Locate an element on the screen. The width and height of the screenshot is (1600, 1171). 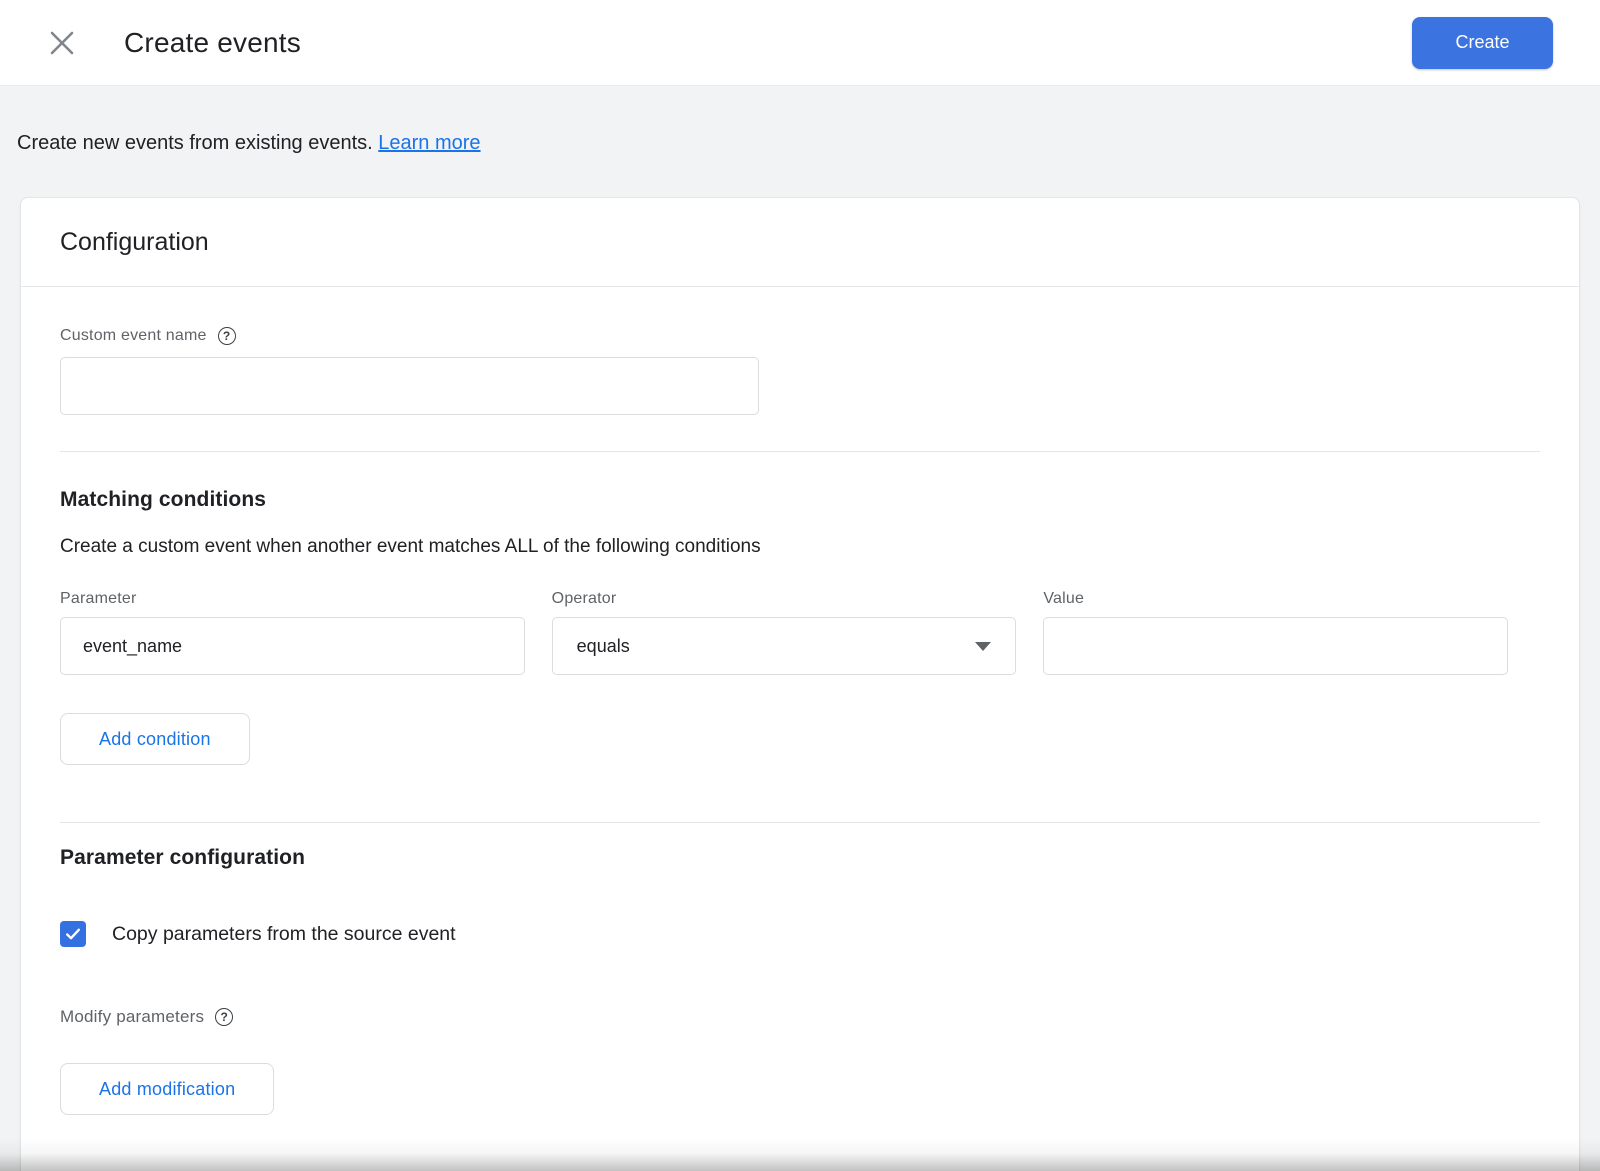
operator-field: Operator equals is located at coordinates (784, 632).